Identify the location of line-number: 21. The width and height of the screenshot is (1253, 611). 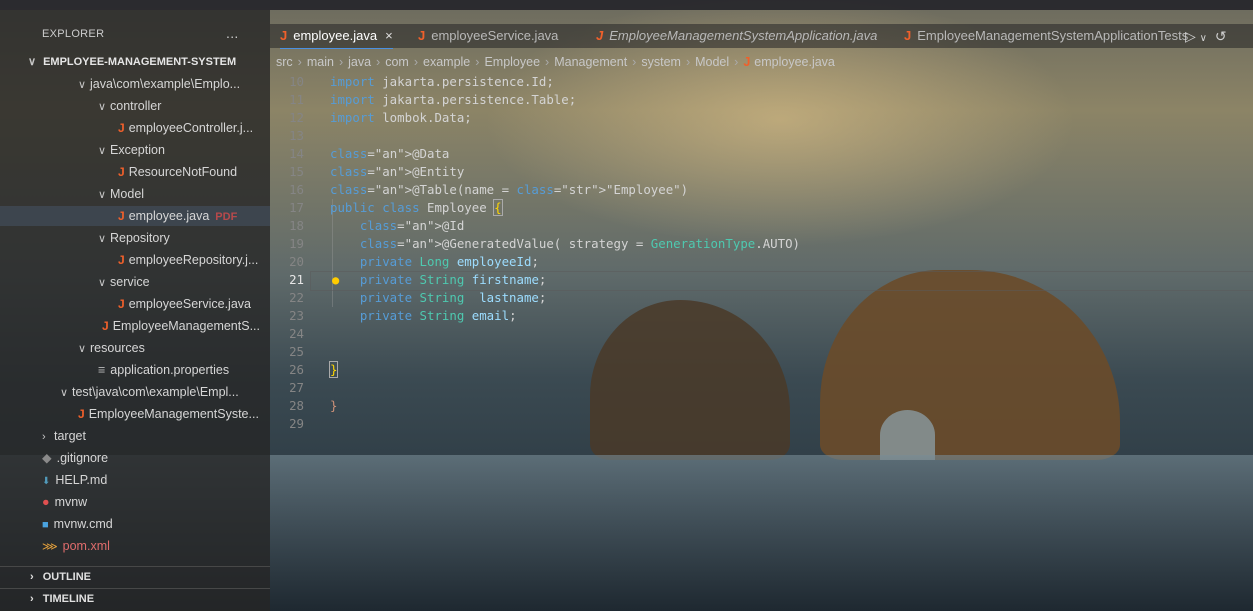
(296, 279).